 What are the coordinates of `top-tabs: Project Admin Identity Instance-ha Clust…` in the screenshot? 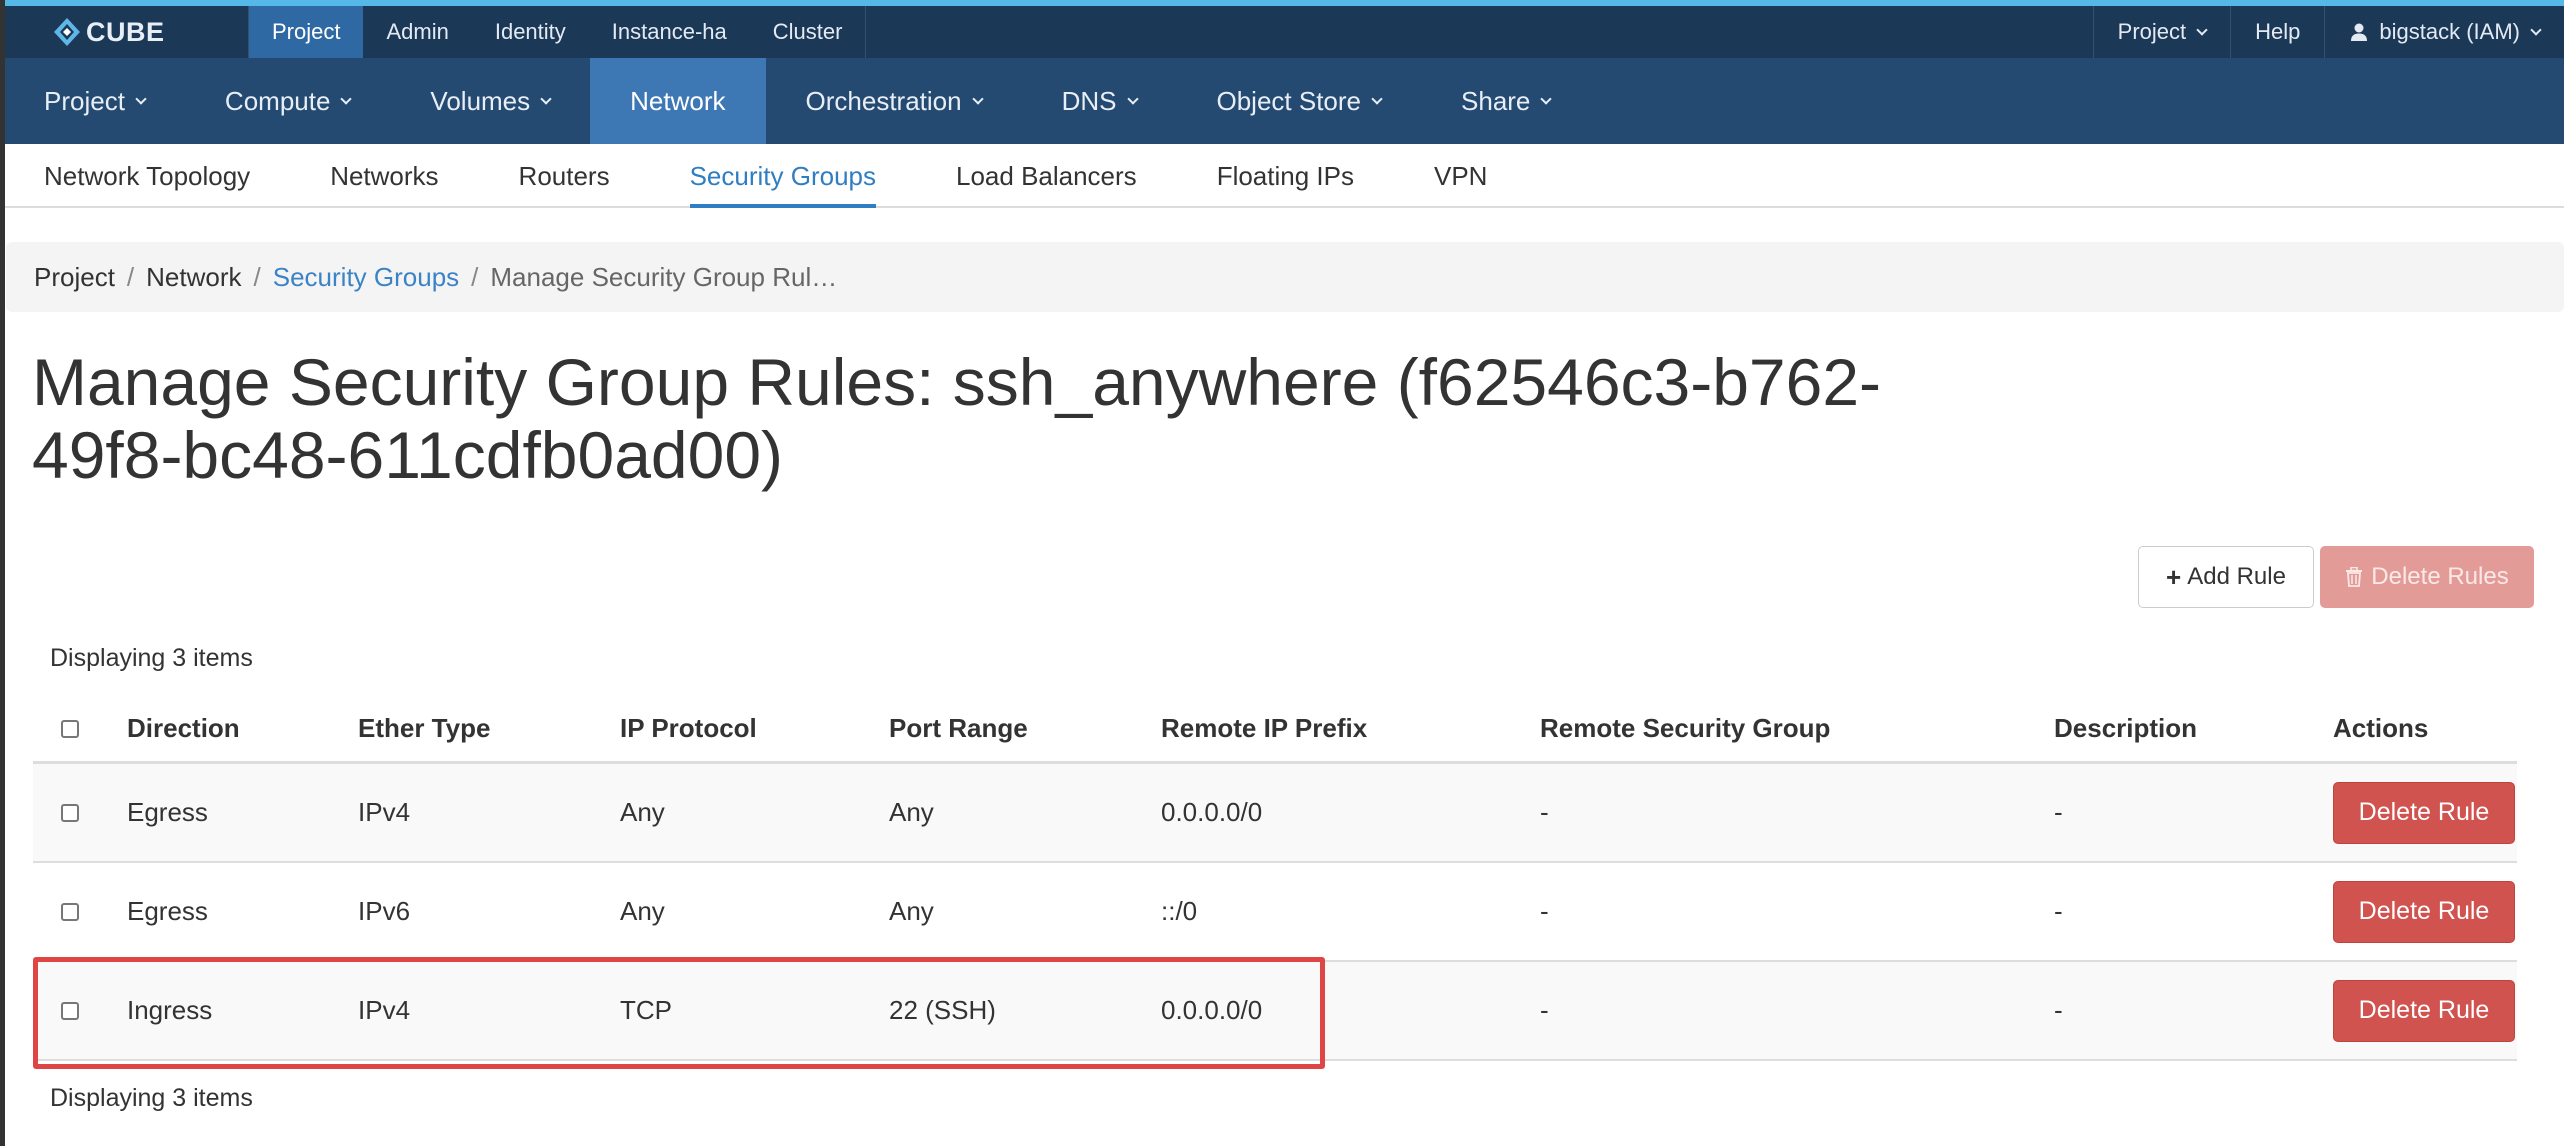 It's located at (557, 32).